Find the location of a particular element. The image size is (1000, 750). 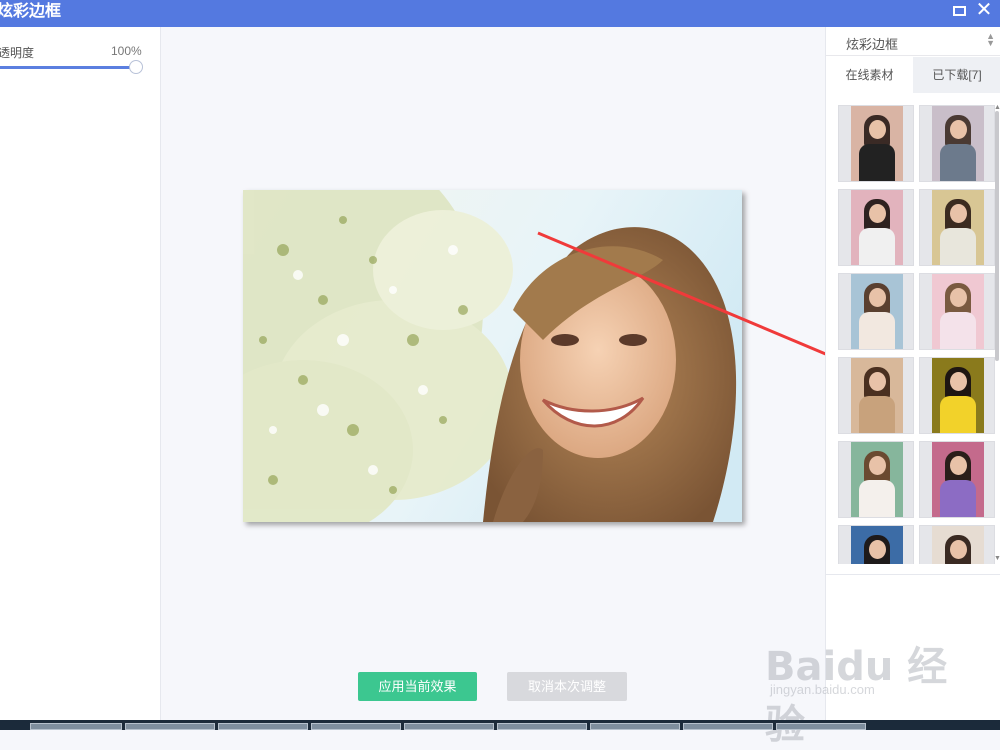

opacity-slider-track is located at coordinates (68, 67).